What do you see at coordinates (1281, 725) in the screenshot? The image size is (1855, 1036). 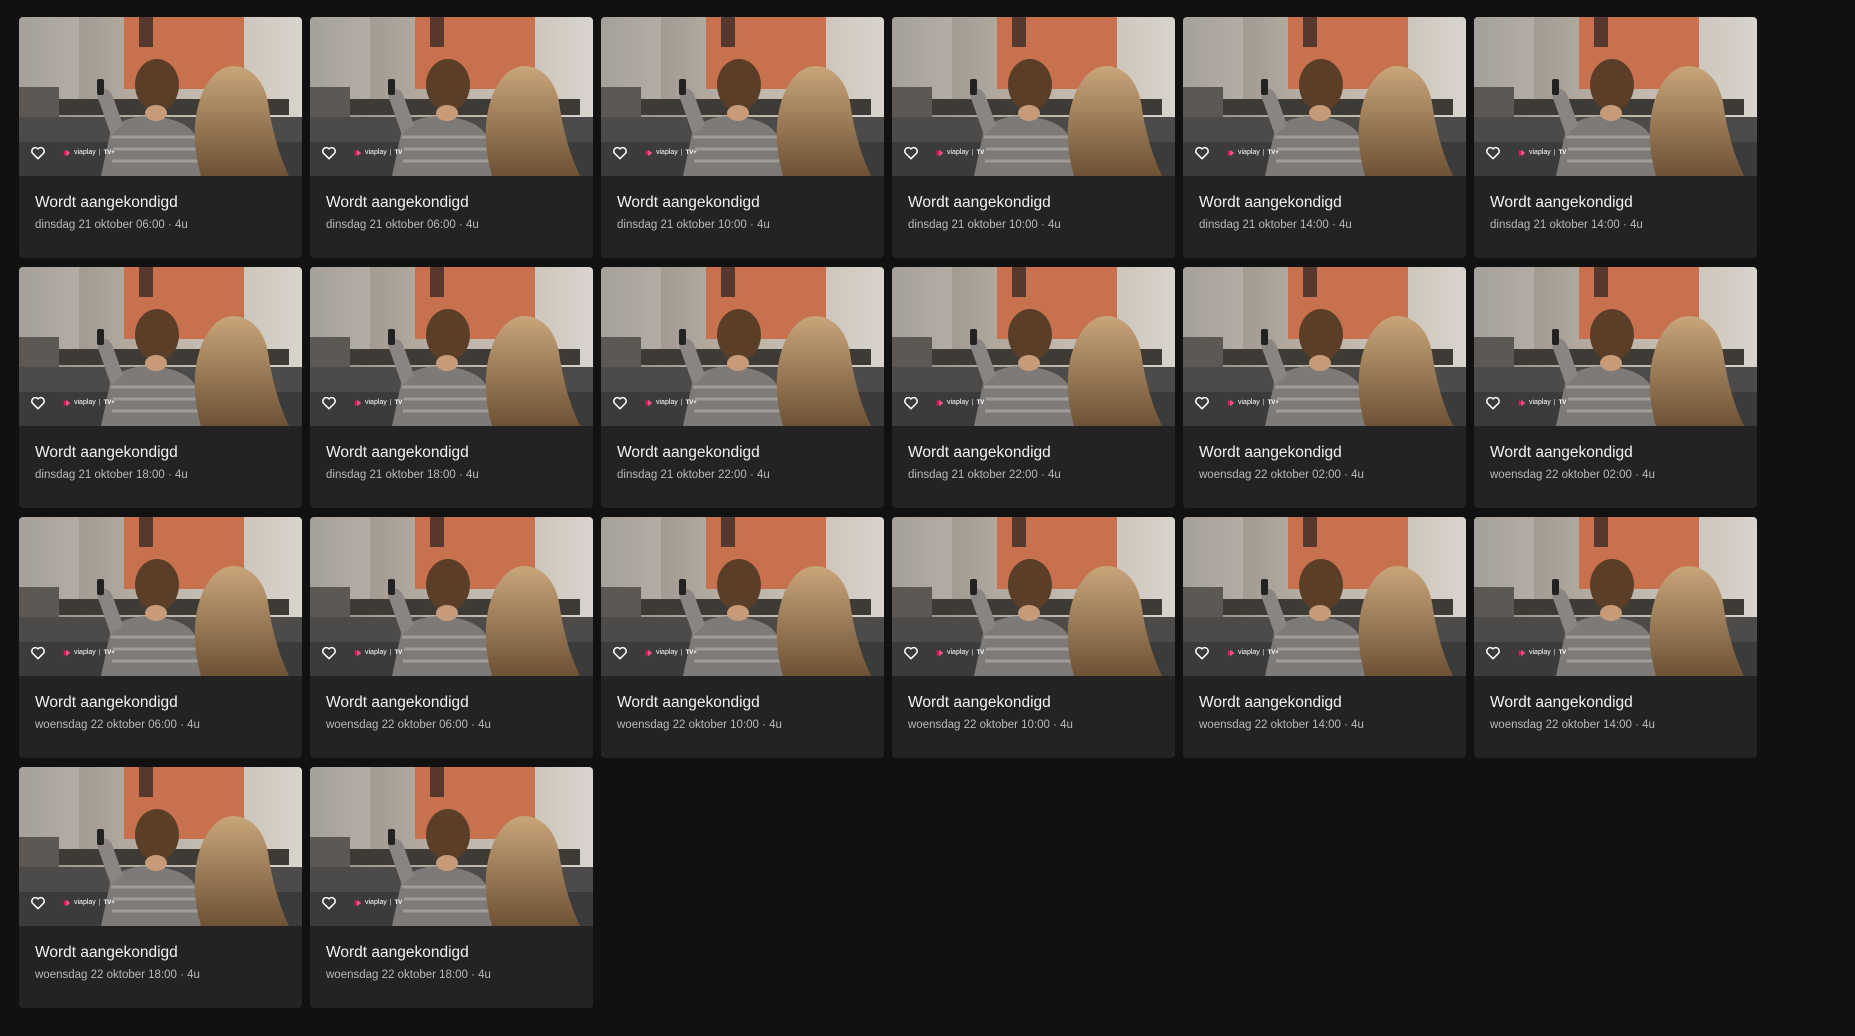 I see `program-schedule: woensdag 22 oktober 14:00 · 4u` at bounding box center [1281, 725].